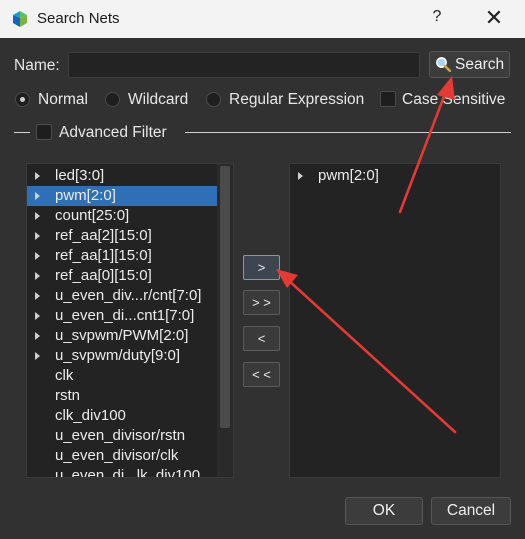 This screenshot has width=525, height=539. What do you see at coordinates (64, 375) in the screenshot?
I see `left-list-item-label: clk` at bounding box center [64, 375].